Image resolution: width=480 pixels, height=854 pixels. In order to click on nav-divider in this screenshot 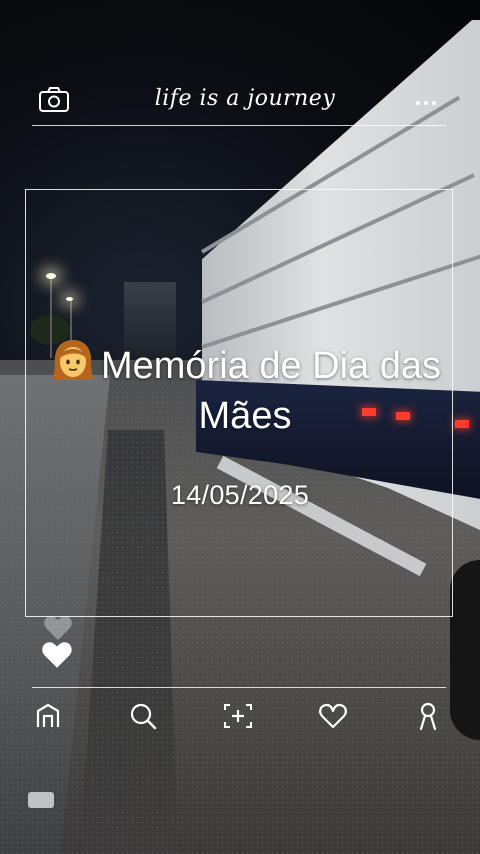, I will do `click(239, 687)`.